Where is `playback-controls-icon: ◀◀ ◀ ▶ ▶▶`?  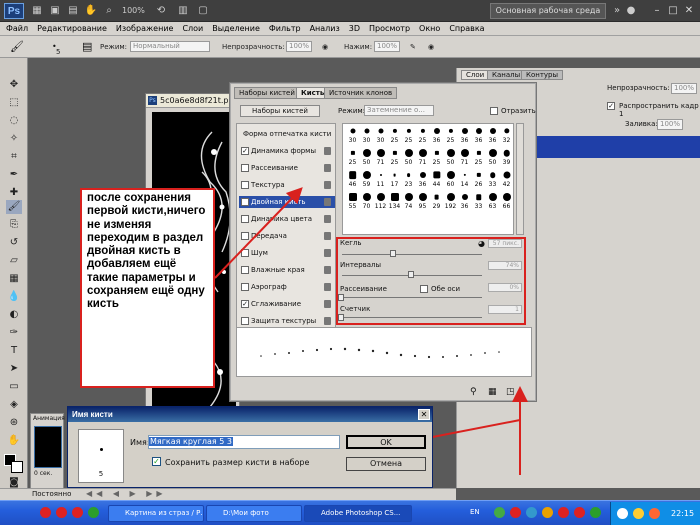 playback-controls-icon: ◀◀ ◀ ▶ ▶▶ is located at coordinates (126, 493).